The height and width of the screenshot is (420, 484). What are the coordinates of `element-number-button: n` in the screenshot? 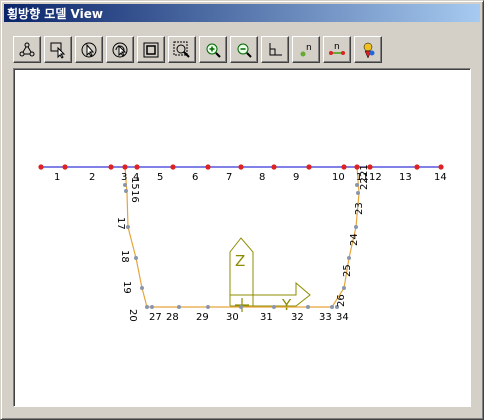 It's located at (337, 49).